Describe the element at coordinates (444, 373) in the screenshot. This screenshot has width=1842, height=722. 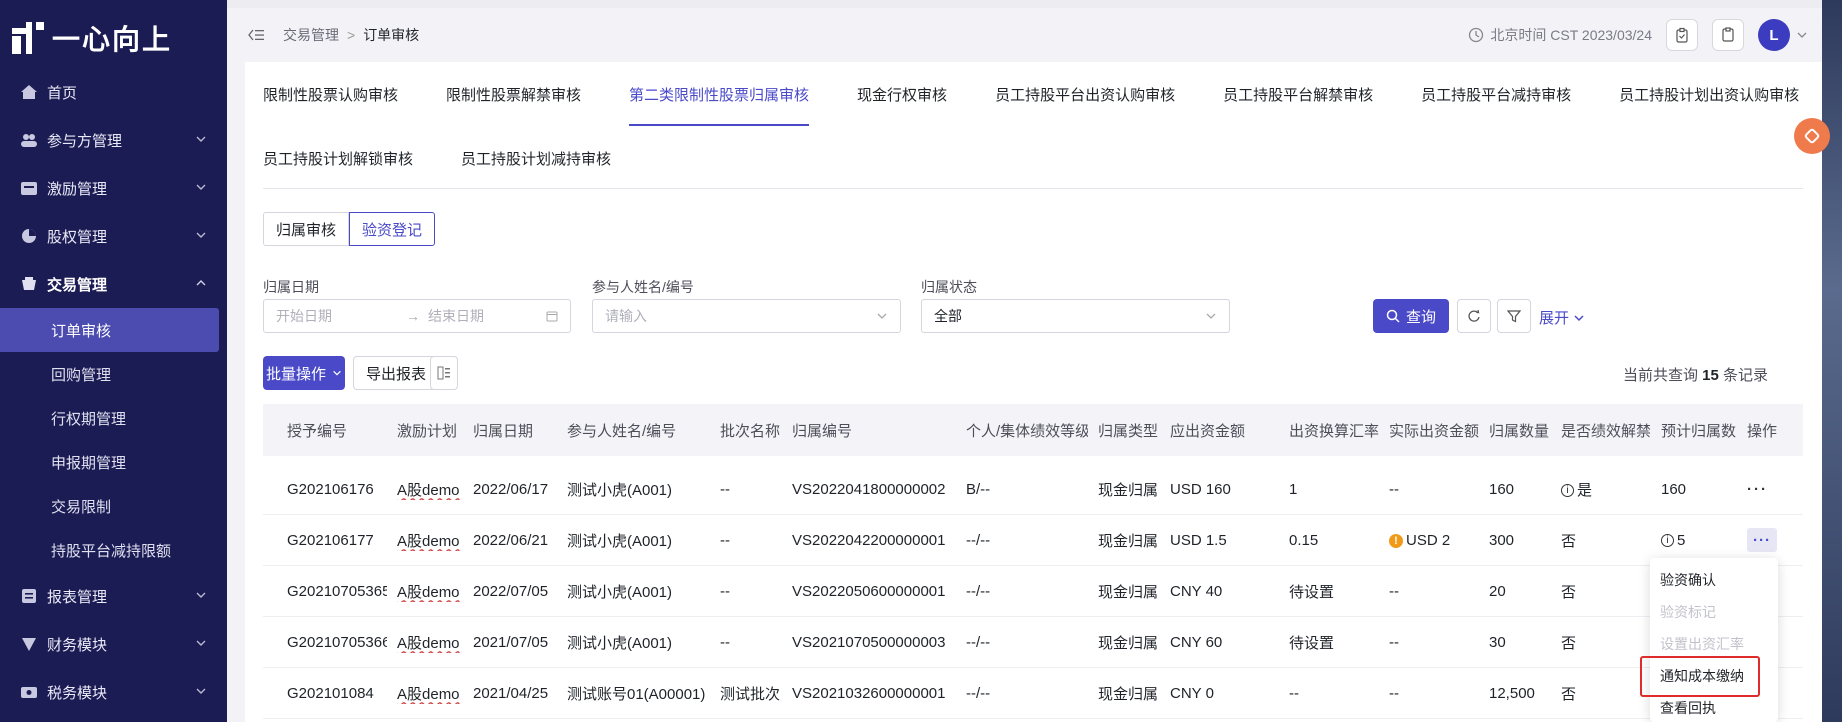
I see `column-settings-button` at that location.